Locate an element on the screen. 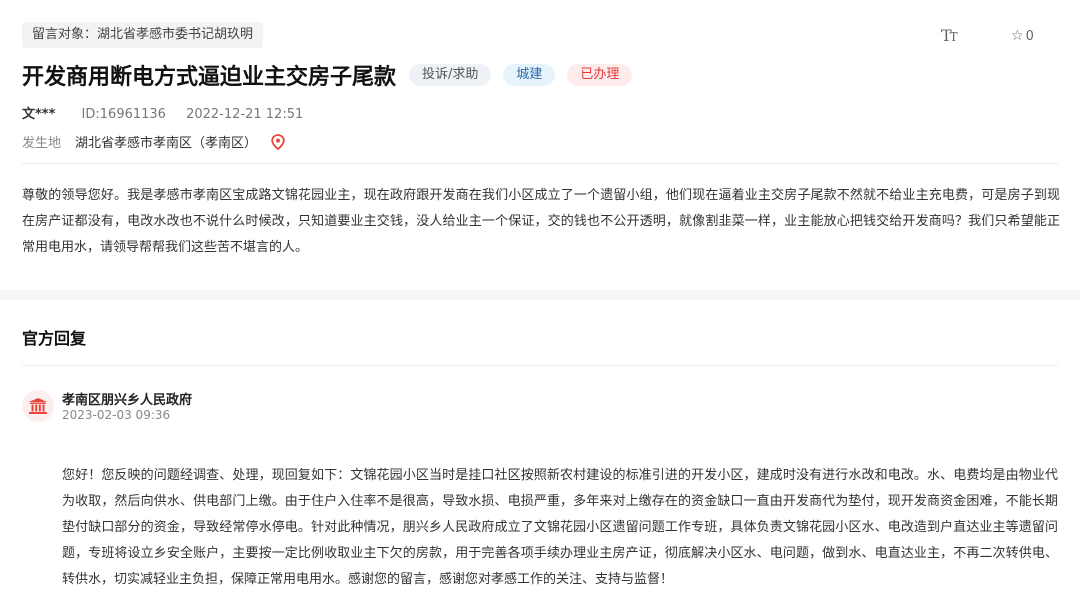 The width and height of the screenshot is (1080, 613). location-label: 发生地 is located at coordinates (42, 143).